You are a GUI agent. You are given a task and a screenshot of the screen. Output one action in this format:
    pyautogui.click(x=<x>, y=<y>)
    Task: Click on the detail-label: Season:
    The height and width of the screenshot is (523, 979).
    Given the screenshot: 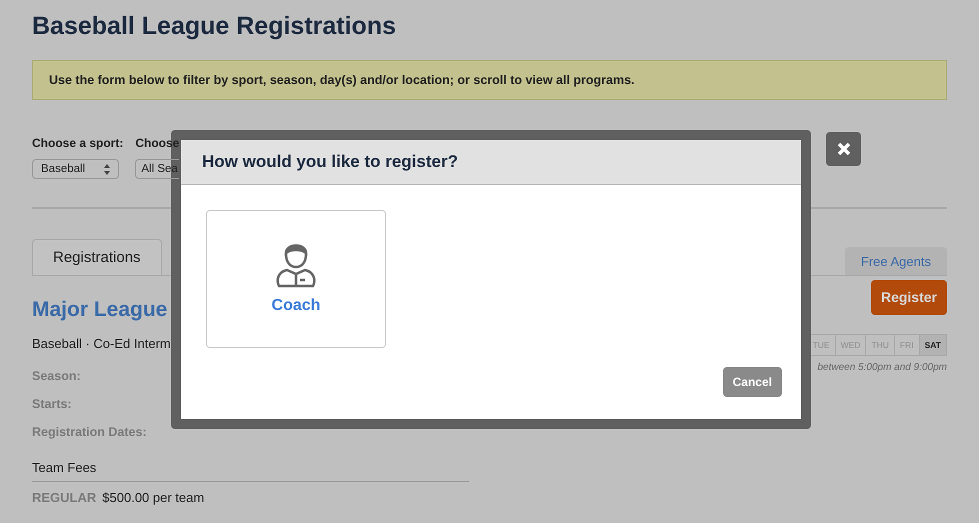 What is the action you would take?
    pyautogui.click(x=57, y=377)
    